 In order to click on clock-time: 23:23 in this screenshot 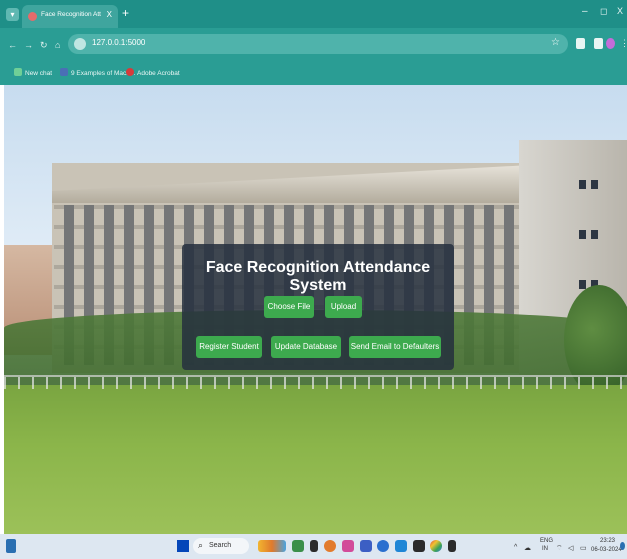, I will do `click(607, 541)`.